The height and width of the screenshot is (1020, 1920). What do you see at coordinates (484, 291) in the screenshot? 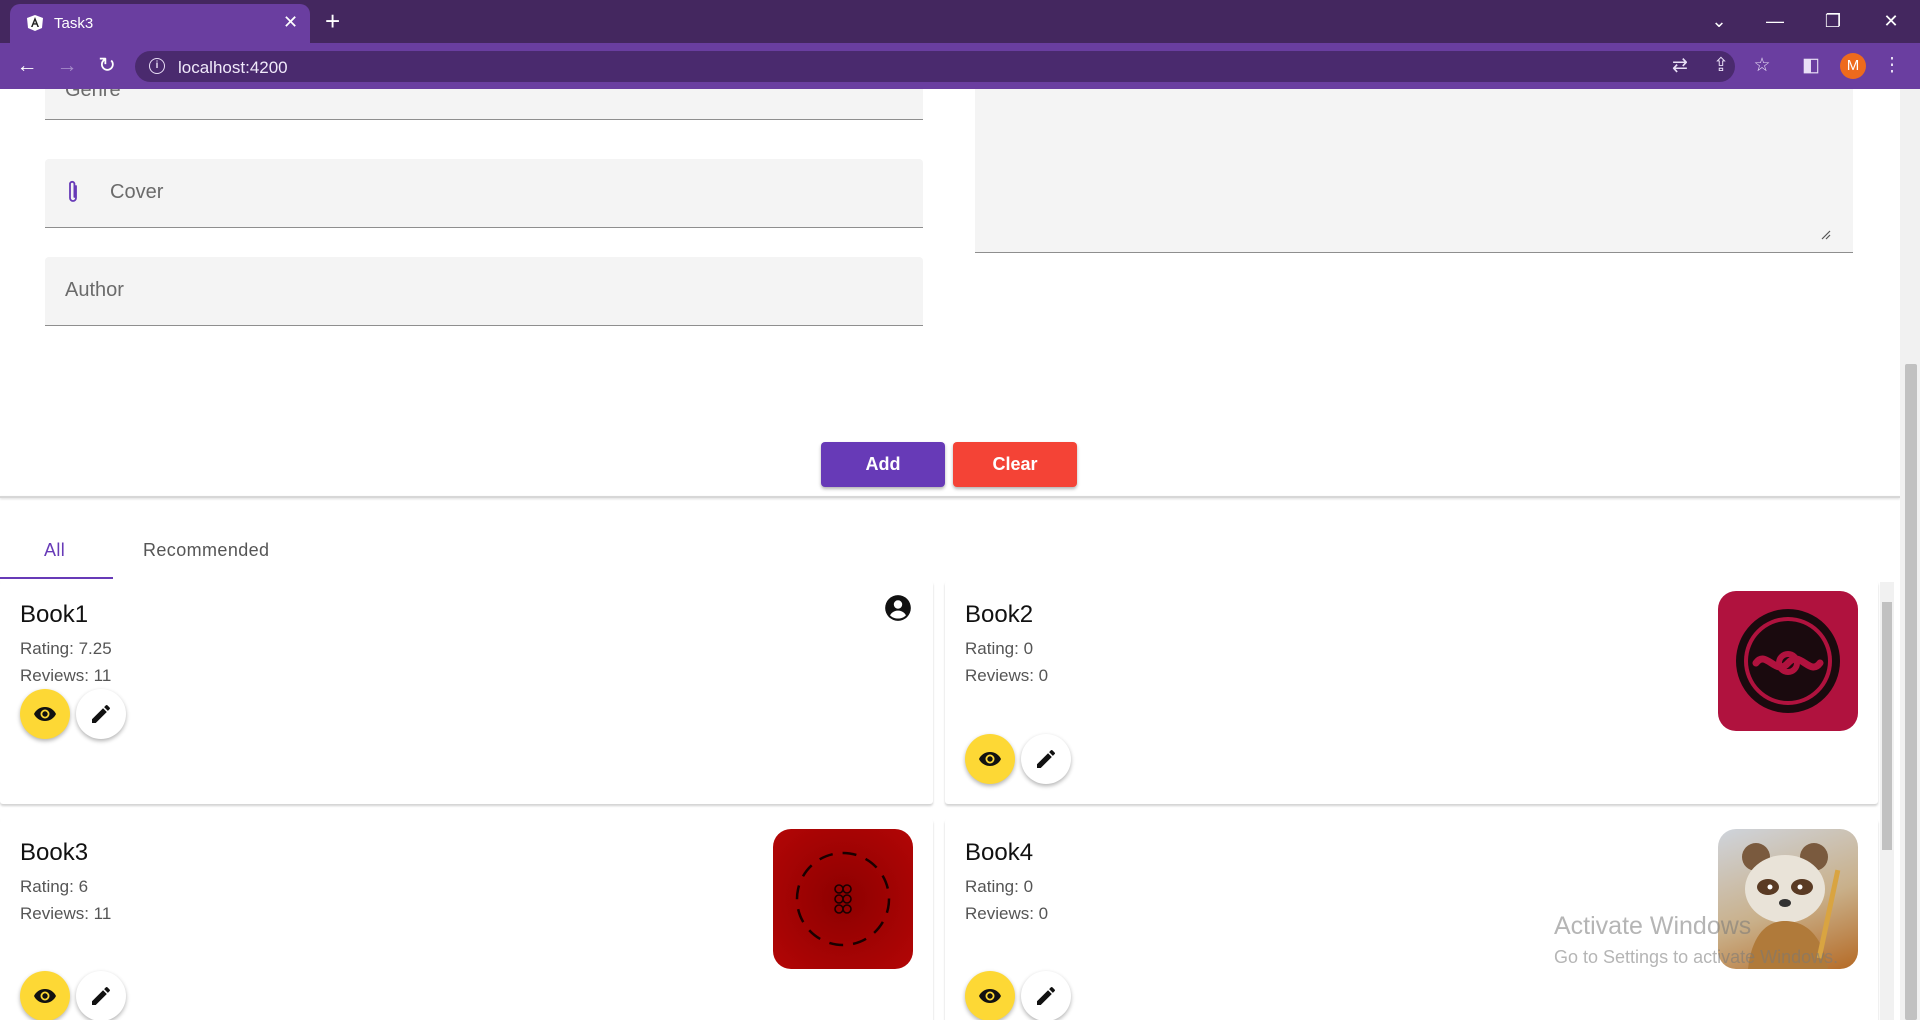
I see `author-field: Author` at bounding box center [484, 291].